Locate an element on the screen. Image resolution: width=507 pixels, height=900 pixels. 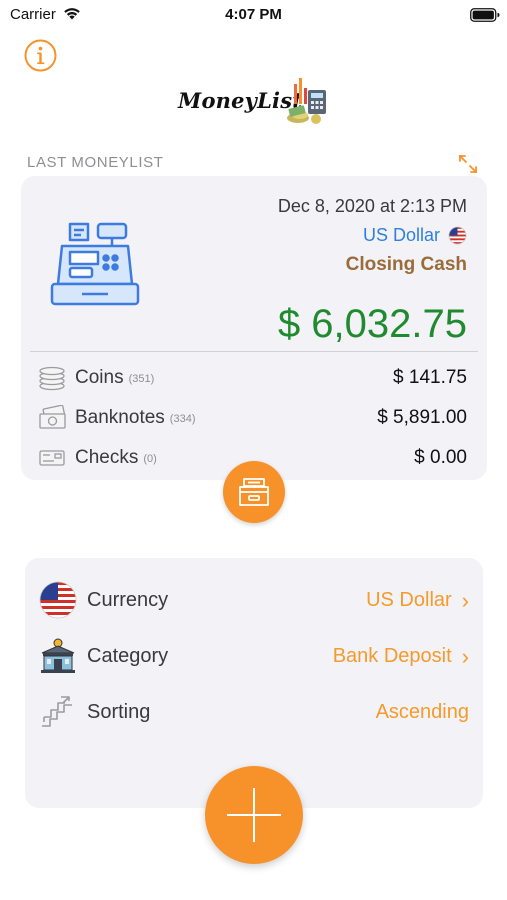
logo-text: MoneyList is located at coordinates (240, 100).